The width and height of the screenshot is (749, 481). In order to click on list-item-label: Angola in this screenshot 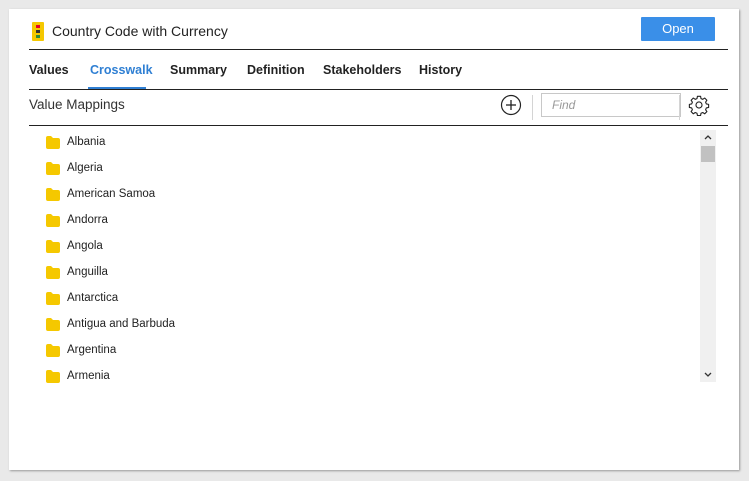, I will do `click(85, 246)`.